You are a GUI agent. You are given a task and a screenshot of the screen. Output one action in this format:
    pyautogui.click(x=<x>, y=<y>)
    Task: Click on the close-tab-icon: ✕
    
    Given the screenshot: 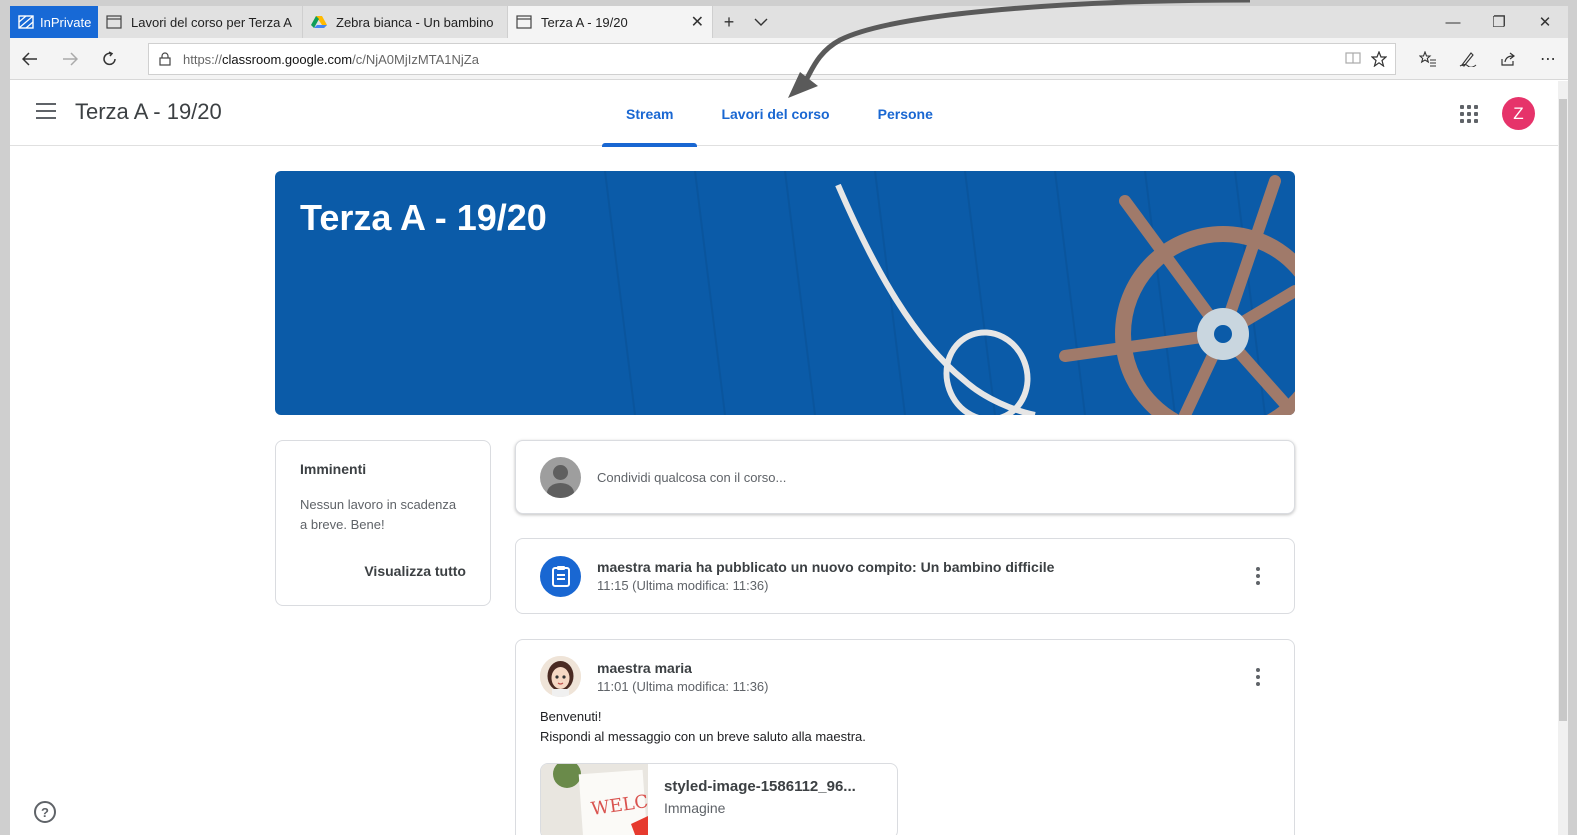 What is the action you would take?
    pyautogui.click(x=697, y=22)
    